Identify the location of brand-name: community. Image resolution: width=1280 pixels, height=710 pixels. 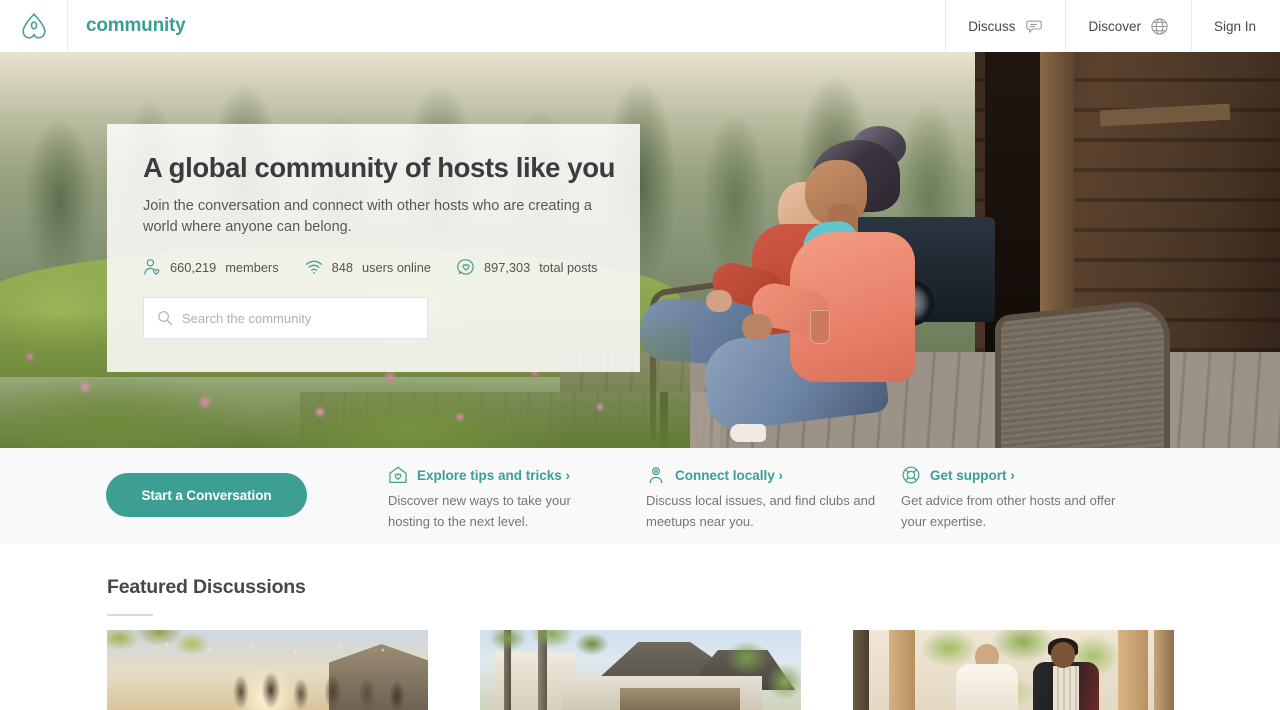
(127, 26).